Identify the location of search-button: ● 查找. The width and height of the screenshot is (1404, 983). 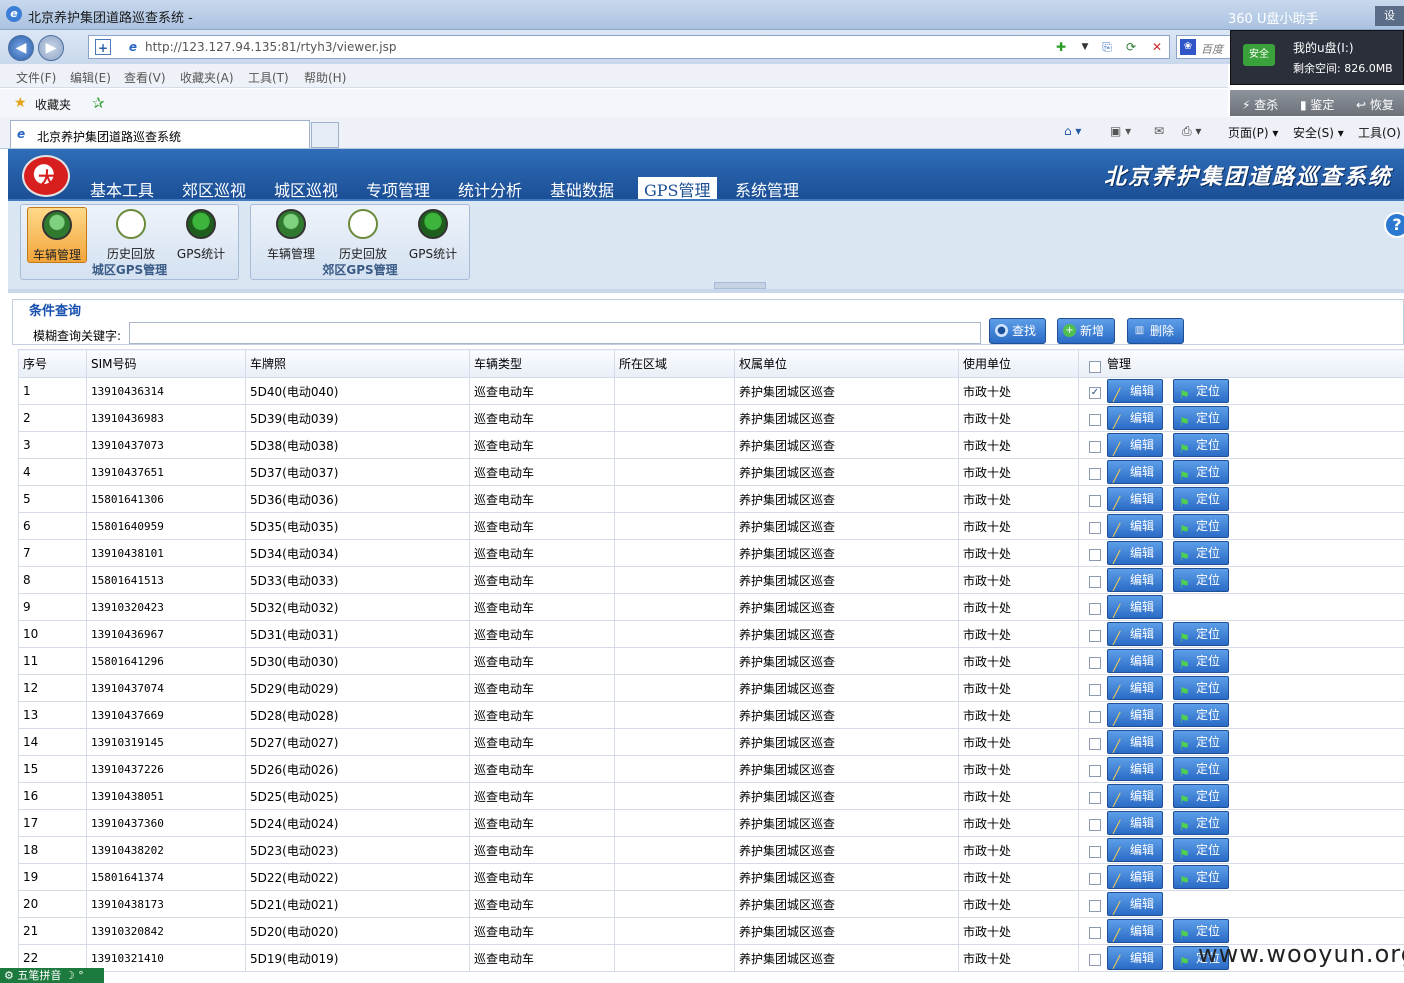
(1017, 331).